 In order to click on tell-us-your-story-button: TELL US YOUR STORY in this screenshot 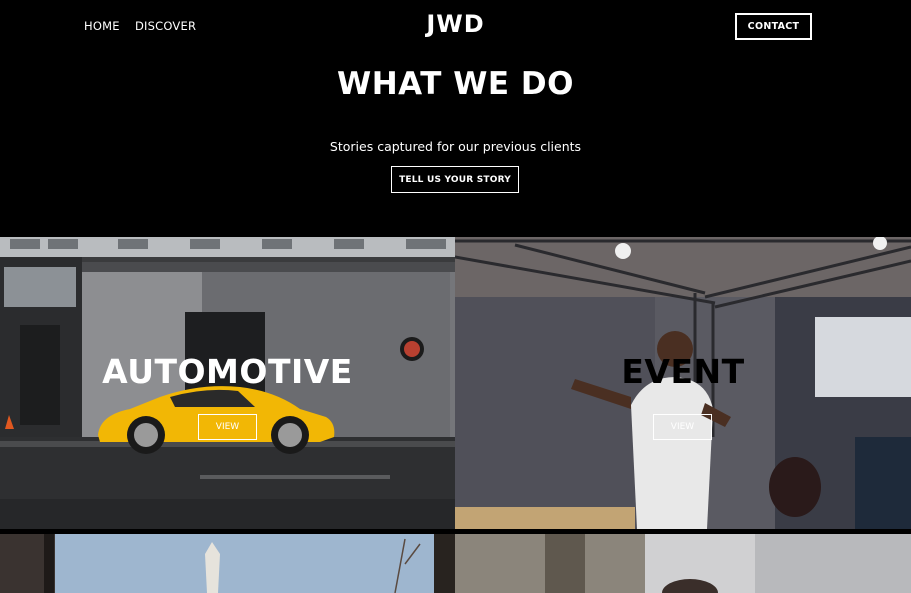, I will do `click(455, 179)`.